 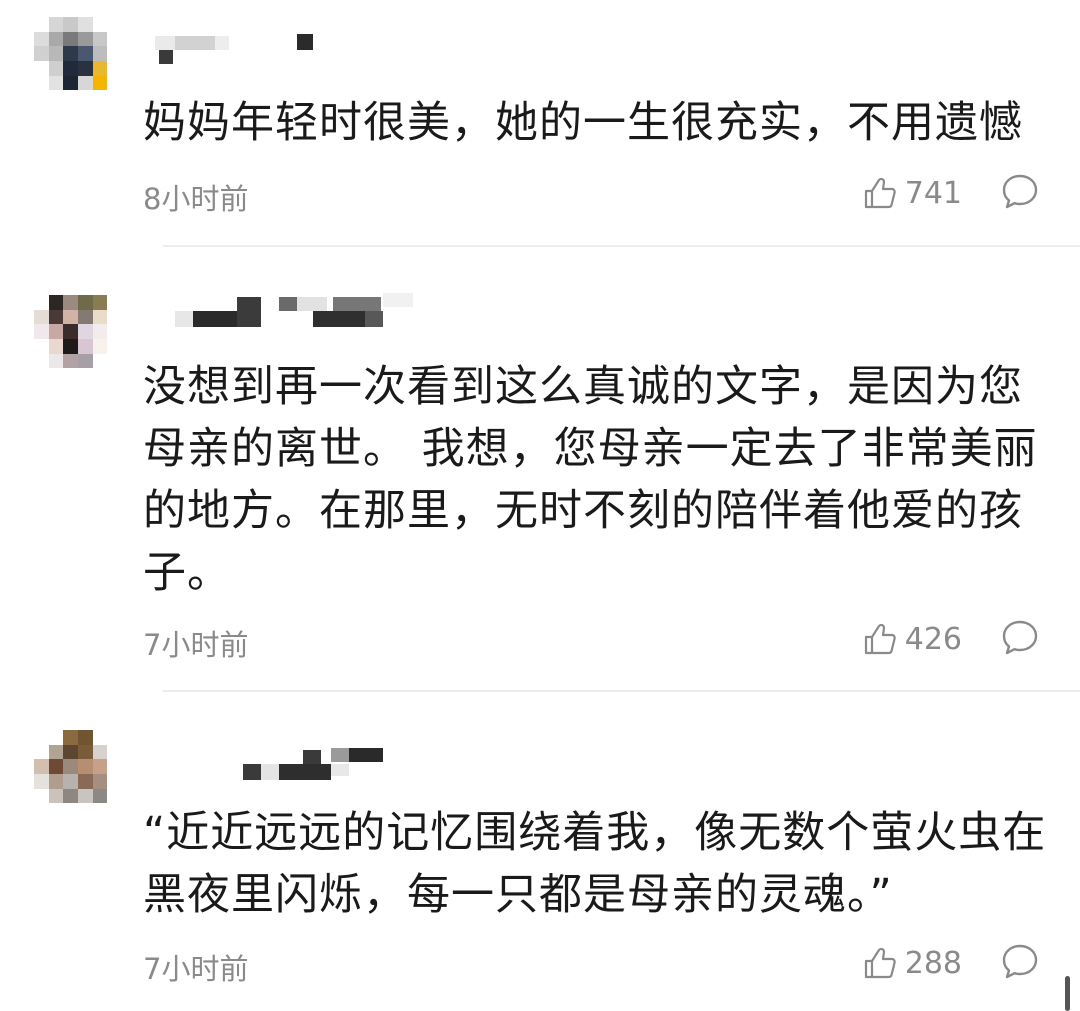 What do you see at coordinates (595, 193) in the screenshot?
I see `comment-meta: 8小时前 741` at bounding box center [595, 193].